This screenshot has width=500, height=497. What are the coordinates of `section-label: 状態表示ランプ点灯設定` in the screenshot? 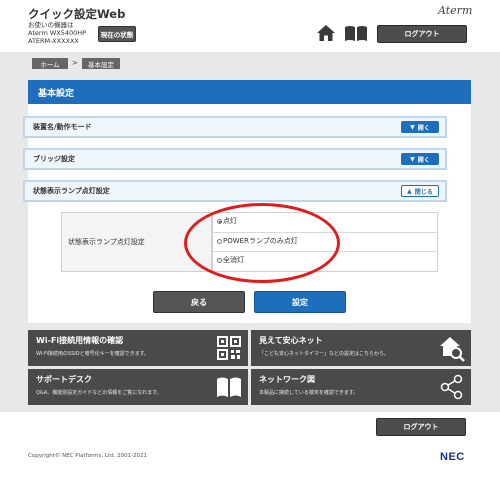 It's located at (71, 191).